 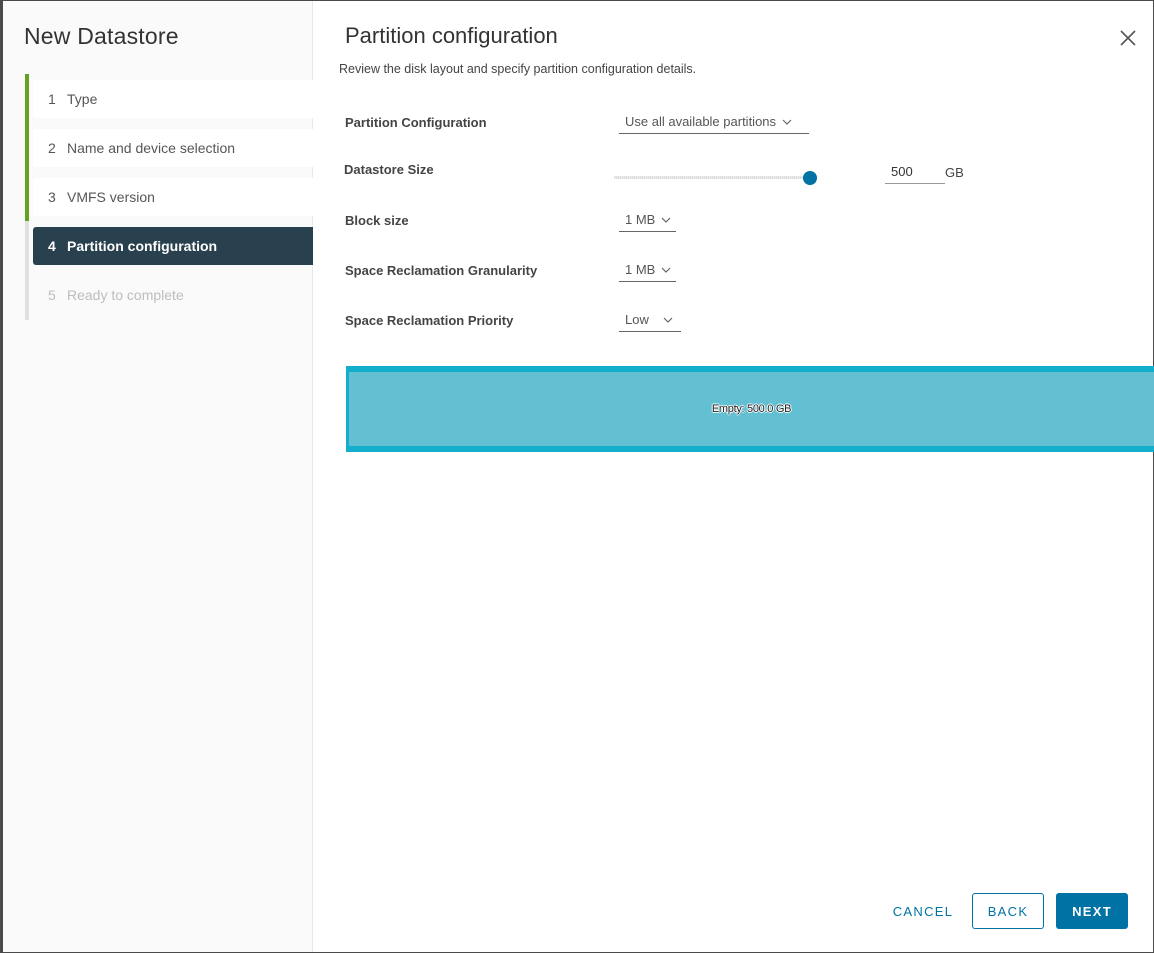 I want to click on block-size-select: 1 MB, so click(x=647, y=220).